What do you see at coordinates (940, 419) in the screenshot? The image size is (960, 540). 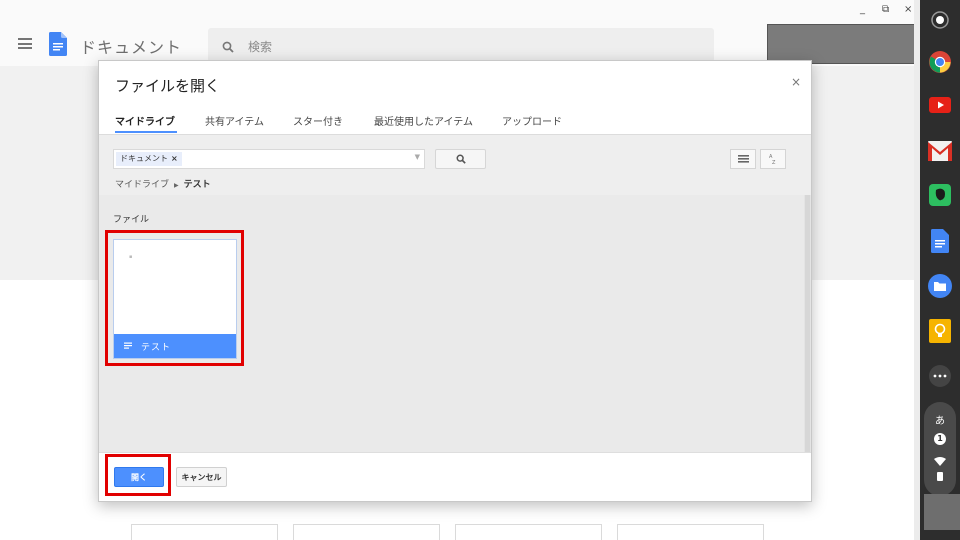 I see `ime-indicator: あ` at bounding box center [940, 419].